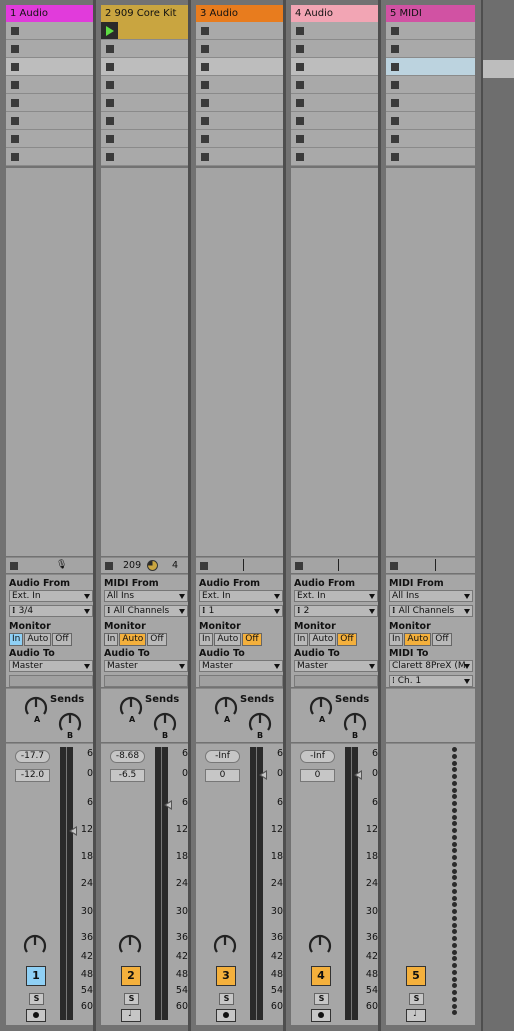 This screenshot has width=514, height=1031. Describe the element at coordinates (127, 775) in the screenshot. I see `pan-field: -6.5` at that location.